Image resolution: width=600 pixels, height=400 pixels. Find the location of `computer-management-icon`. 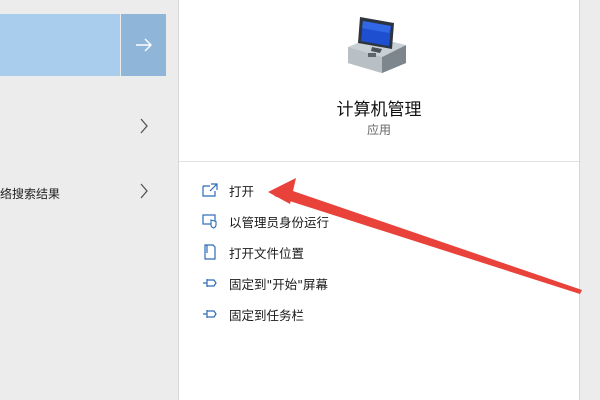

computer-management-icon is located at coordinates (377, 44).